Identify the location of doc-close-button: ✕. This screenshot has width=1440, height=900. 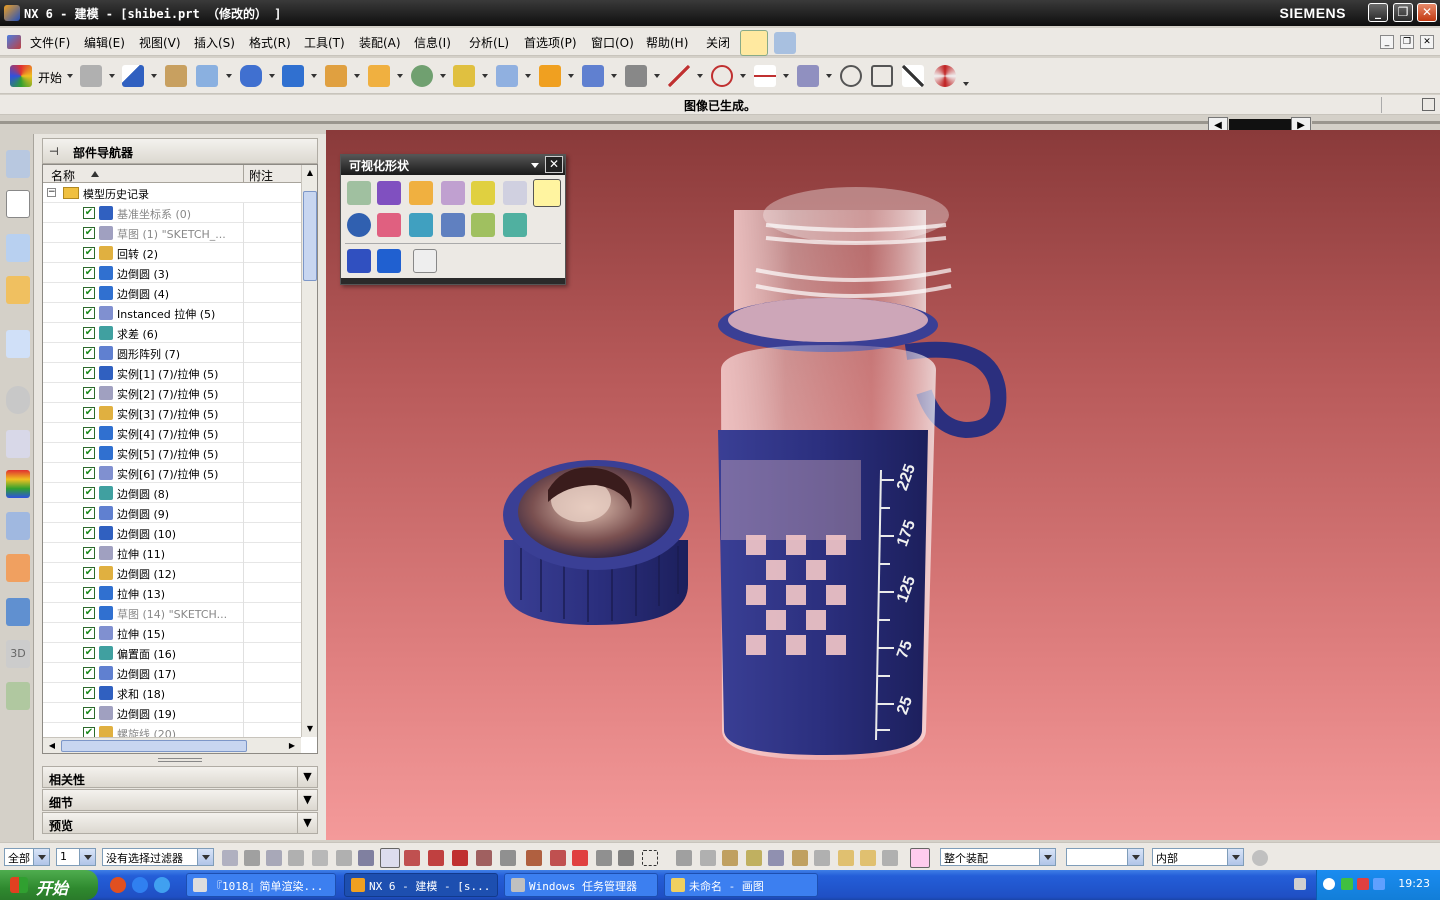
(1427, 42).